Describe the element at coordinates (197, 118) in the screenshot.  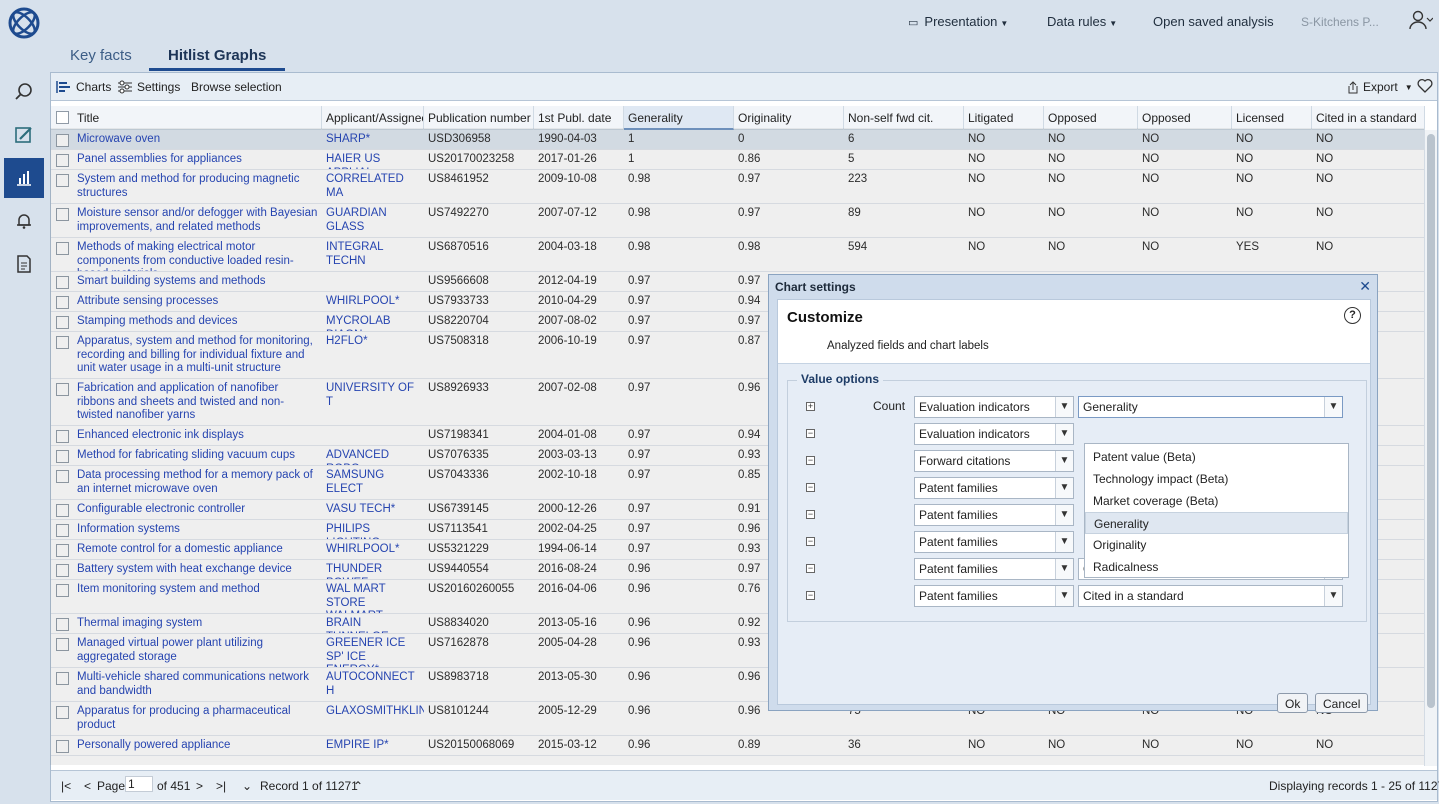
I see `column-header: Title` at that location.